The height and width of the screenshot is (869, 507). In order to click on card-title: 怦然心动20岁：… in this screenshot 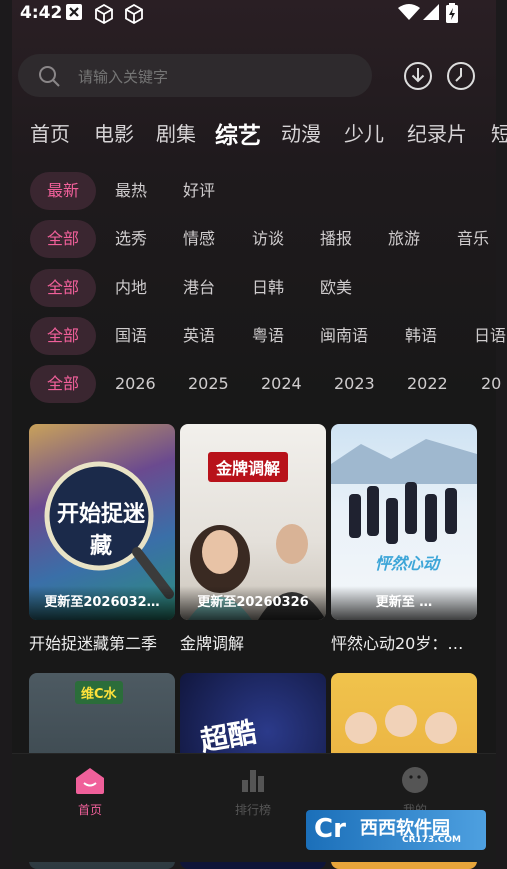, I will do `click(397, 643)`.